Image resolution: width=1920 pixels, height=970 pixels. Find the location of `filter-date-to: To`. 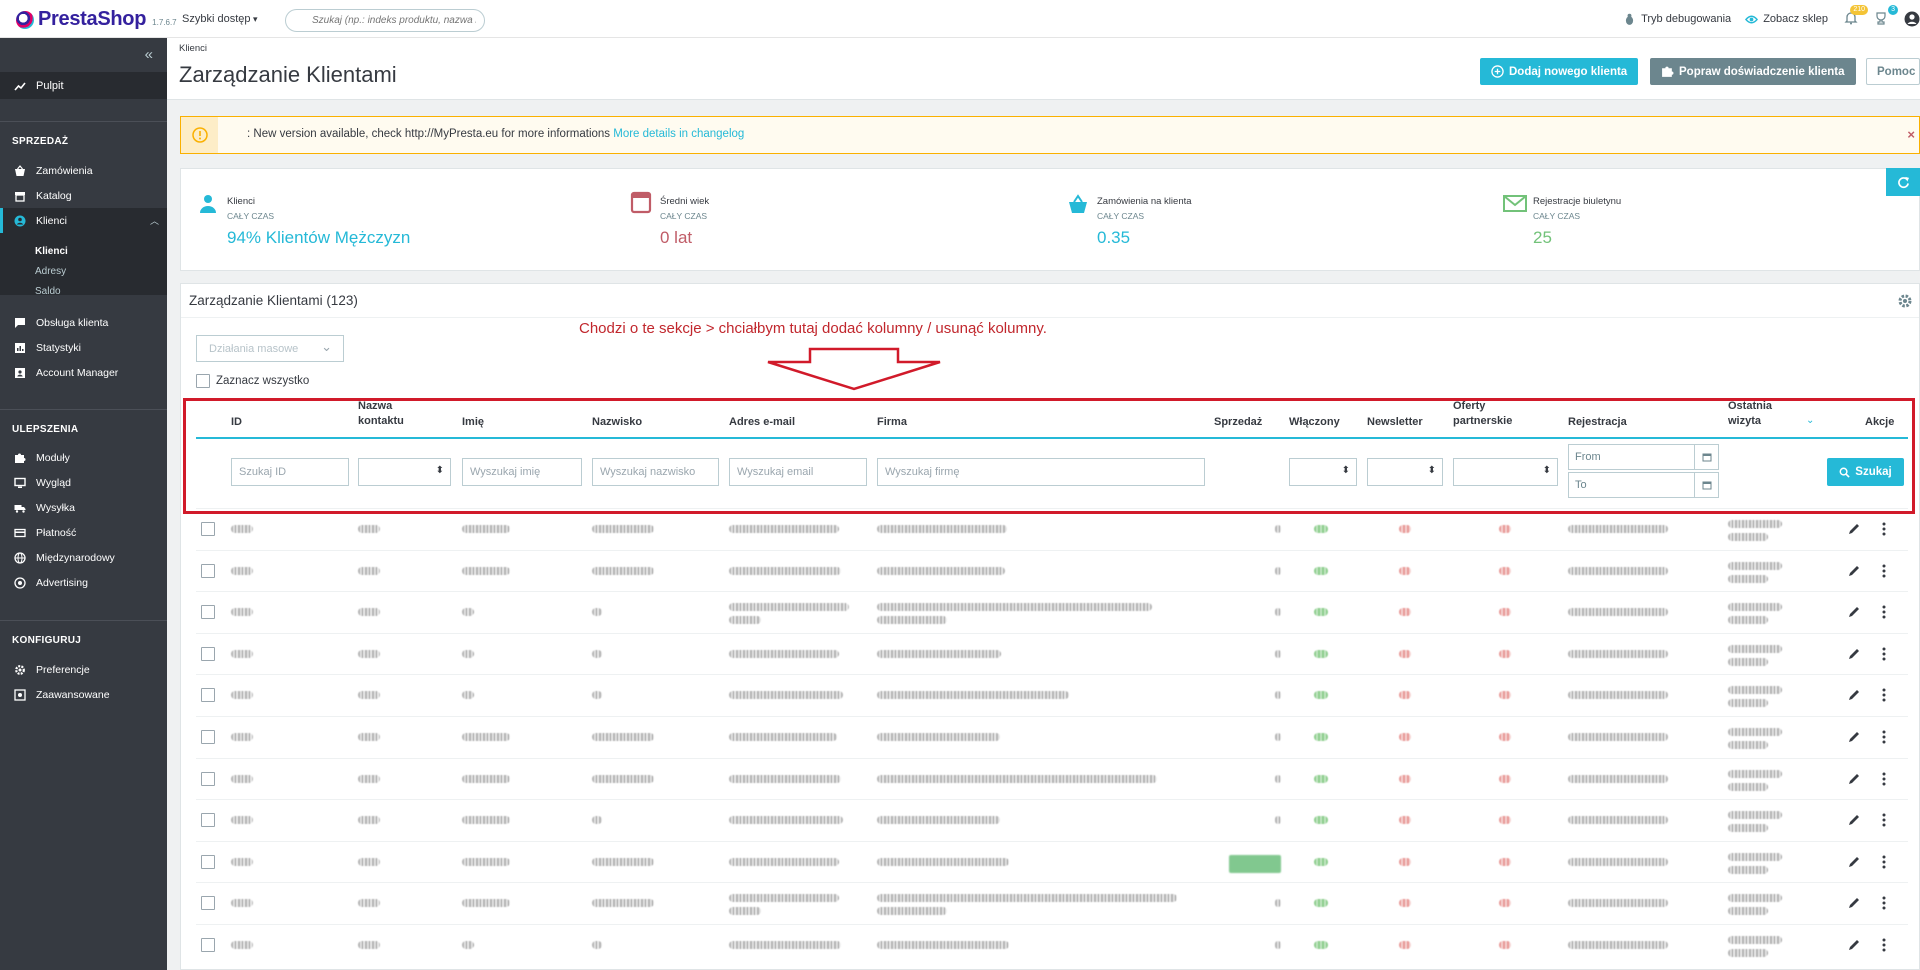

filter-date-to: To is located at coordinates (1643, 485).